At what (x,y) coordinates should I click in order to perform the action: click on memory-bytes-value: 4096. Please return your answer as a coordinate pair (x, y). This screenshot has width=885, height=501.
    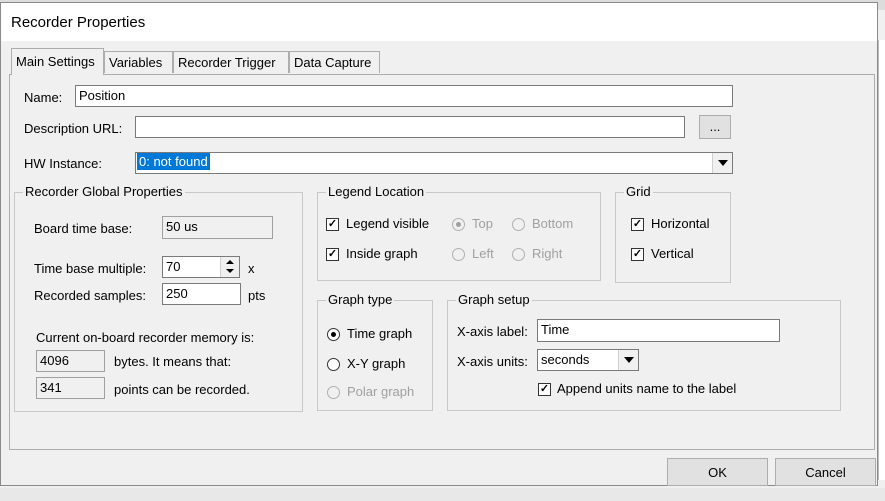
    Looking at the image, I should click on (70, 361).